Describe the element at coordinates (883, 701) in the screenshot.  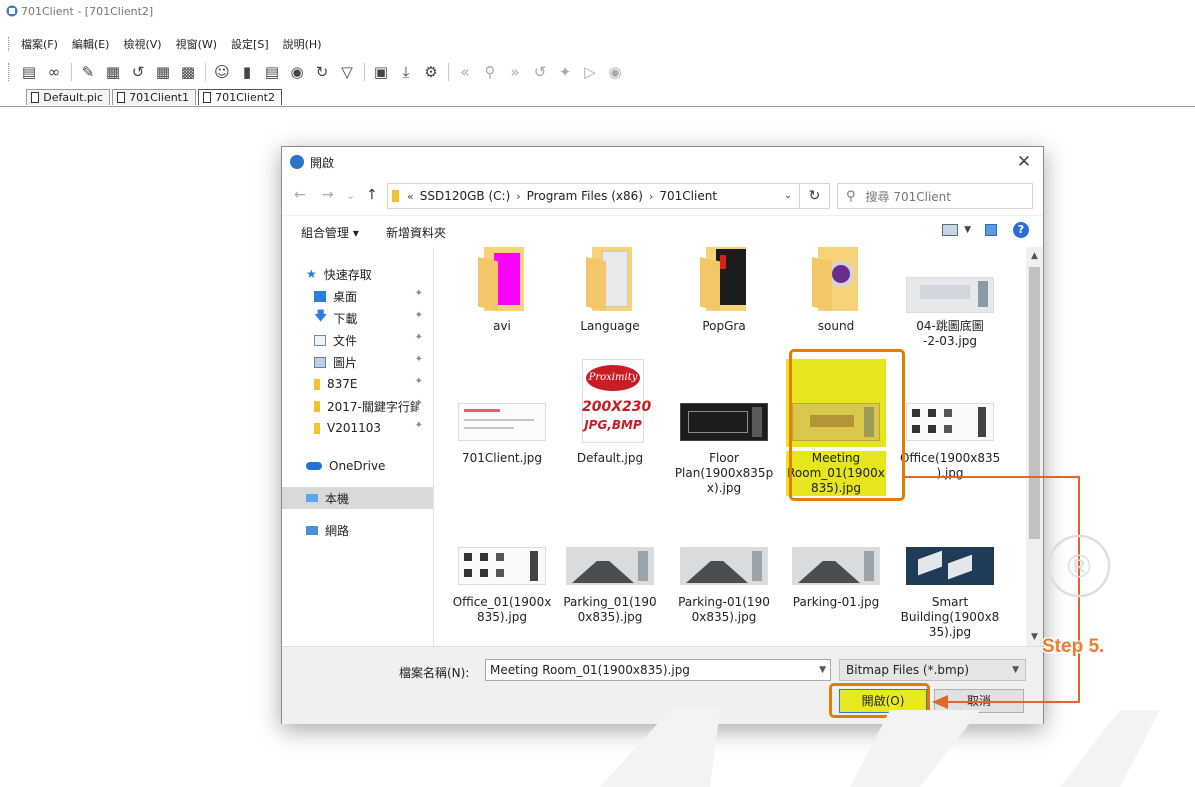
I see `open-button: 開啟(O)` at that location.